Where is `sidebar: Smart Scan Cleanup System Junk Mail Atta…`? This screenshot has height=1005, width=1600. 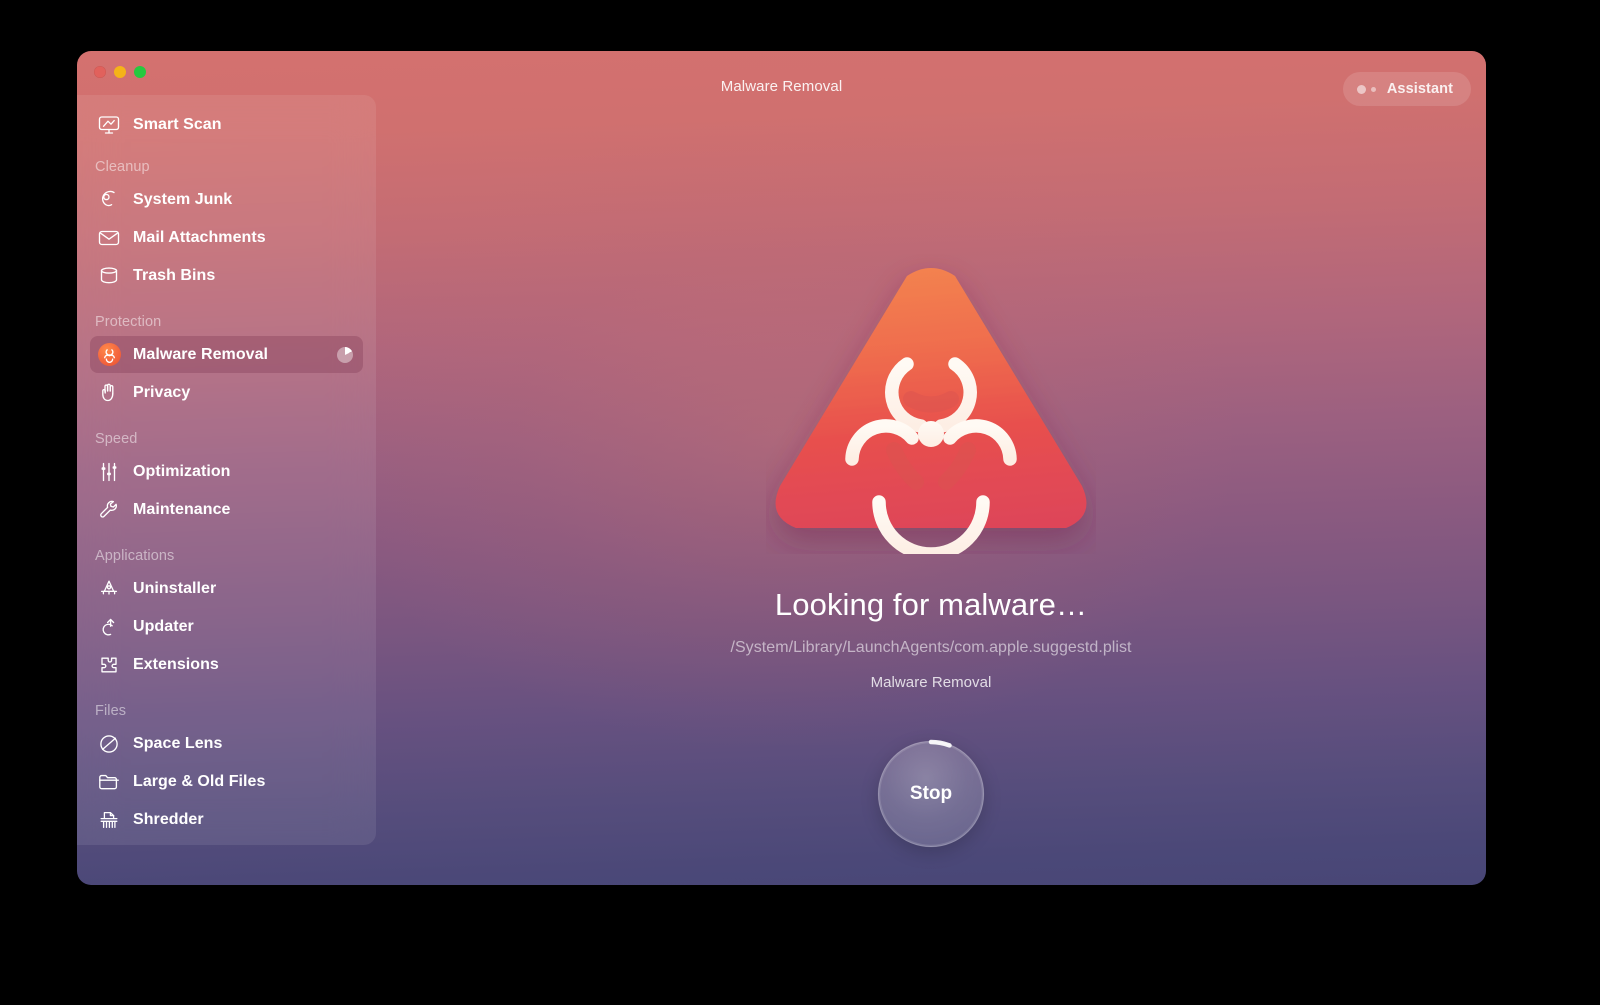
sidebar: Smart Scan Cleanup System Junk Mail Atta… is located at coordinates (226, 470).